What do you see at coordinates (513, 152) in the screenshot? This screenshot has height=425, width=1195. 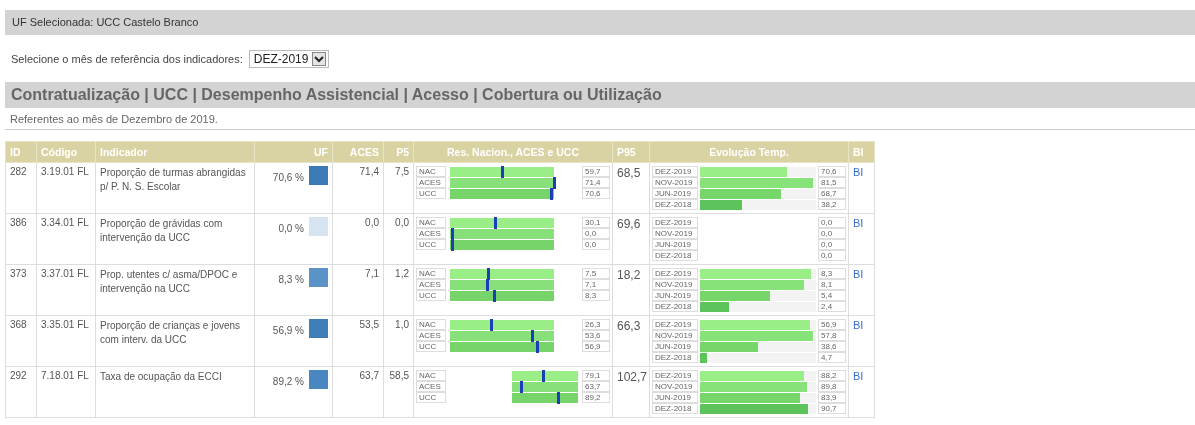 I see `column-header: Res. Nacion., ACES e UCC` at bounding box center [513, 152].